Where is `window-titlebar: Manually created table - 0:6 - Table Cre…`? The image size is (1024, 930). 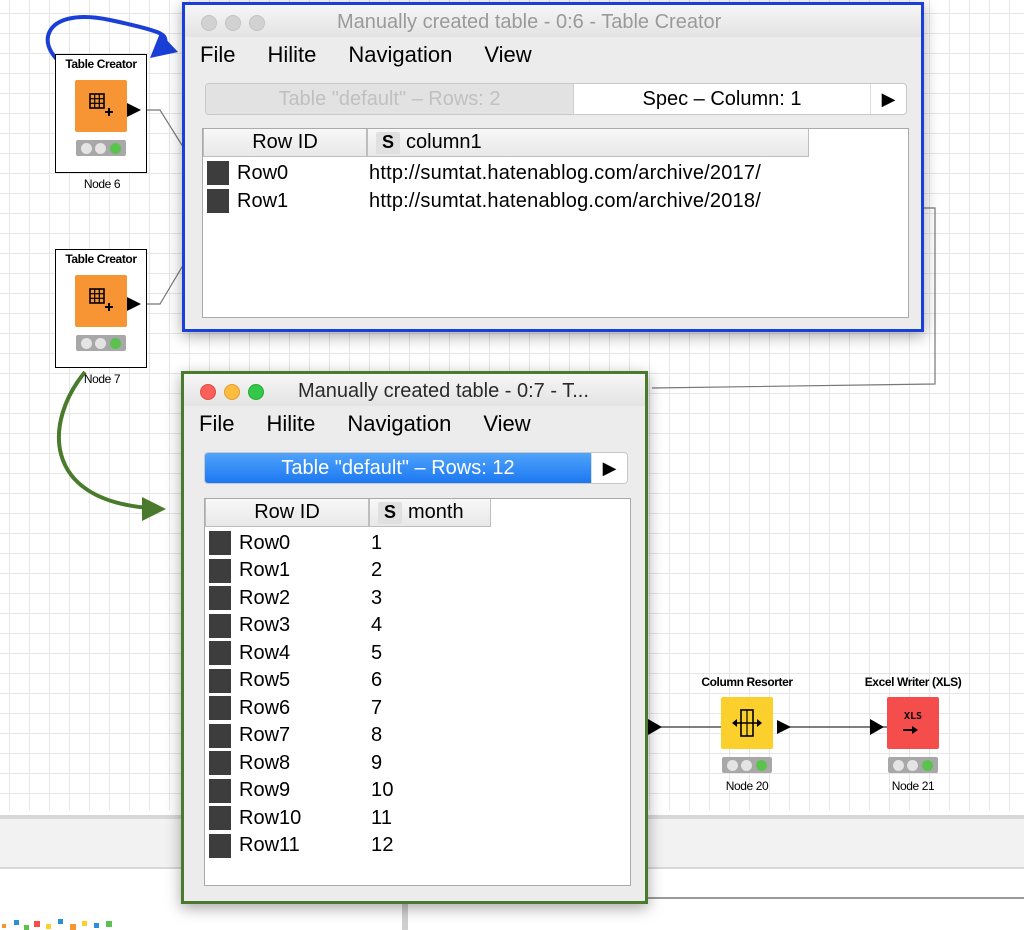 window-titlebar: Manually created table - 0:6 - Table Cre… is located at coordinates (553, 21).